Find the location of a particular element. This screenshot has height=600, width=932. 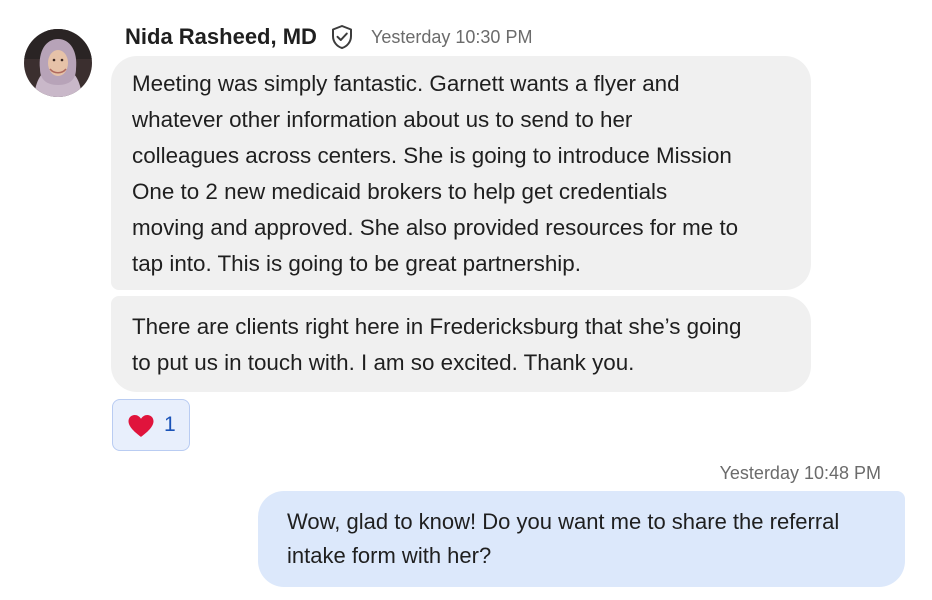

sender-name: Nida Rasheed, MD is located at coordinates (221, 37).